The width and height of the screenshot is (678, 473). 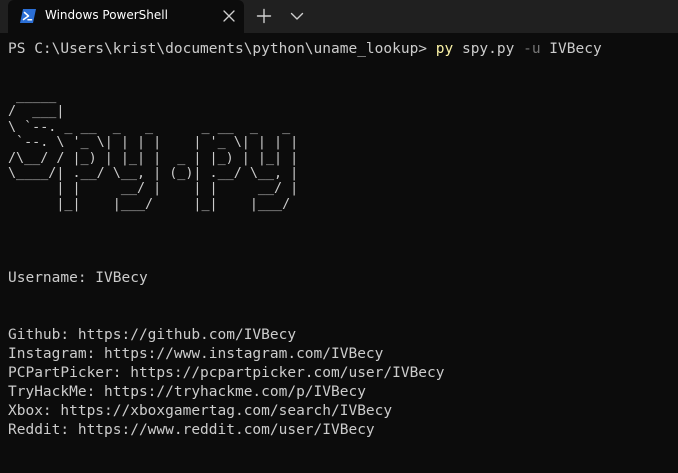 What do you see at coordinates (488, 49) in the screenshot?
I see `command-script: spy.py` at bounding box center [488, 49].